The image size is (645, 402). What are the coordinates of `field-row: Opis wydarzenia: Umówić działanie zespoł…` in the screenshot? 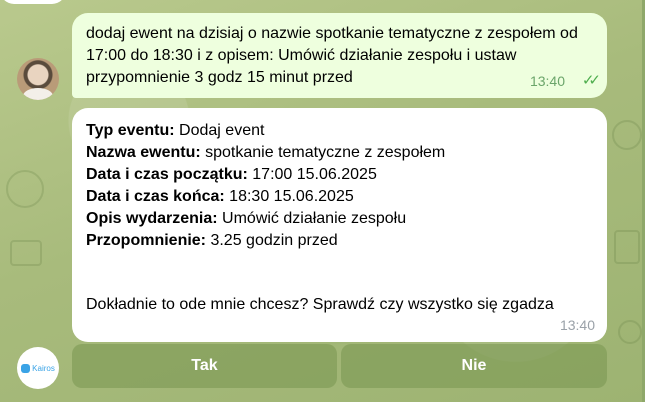 It's located at (339, 219).